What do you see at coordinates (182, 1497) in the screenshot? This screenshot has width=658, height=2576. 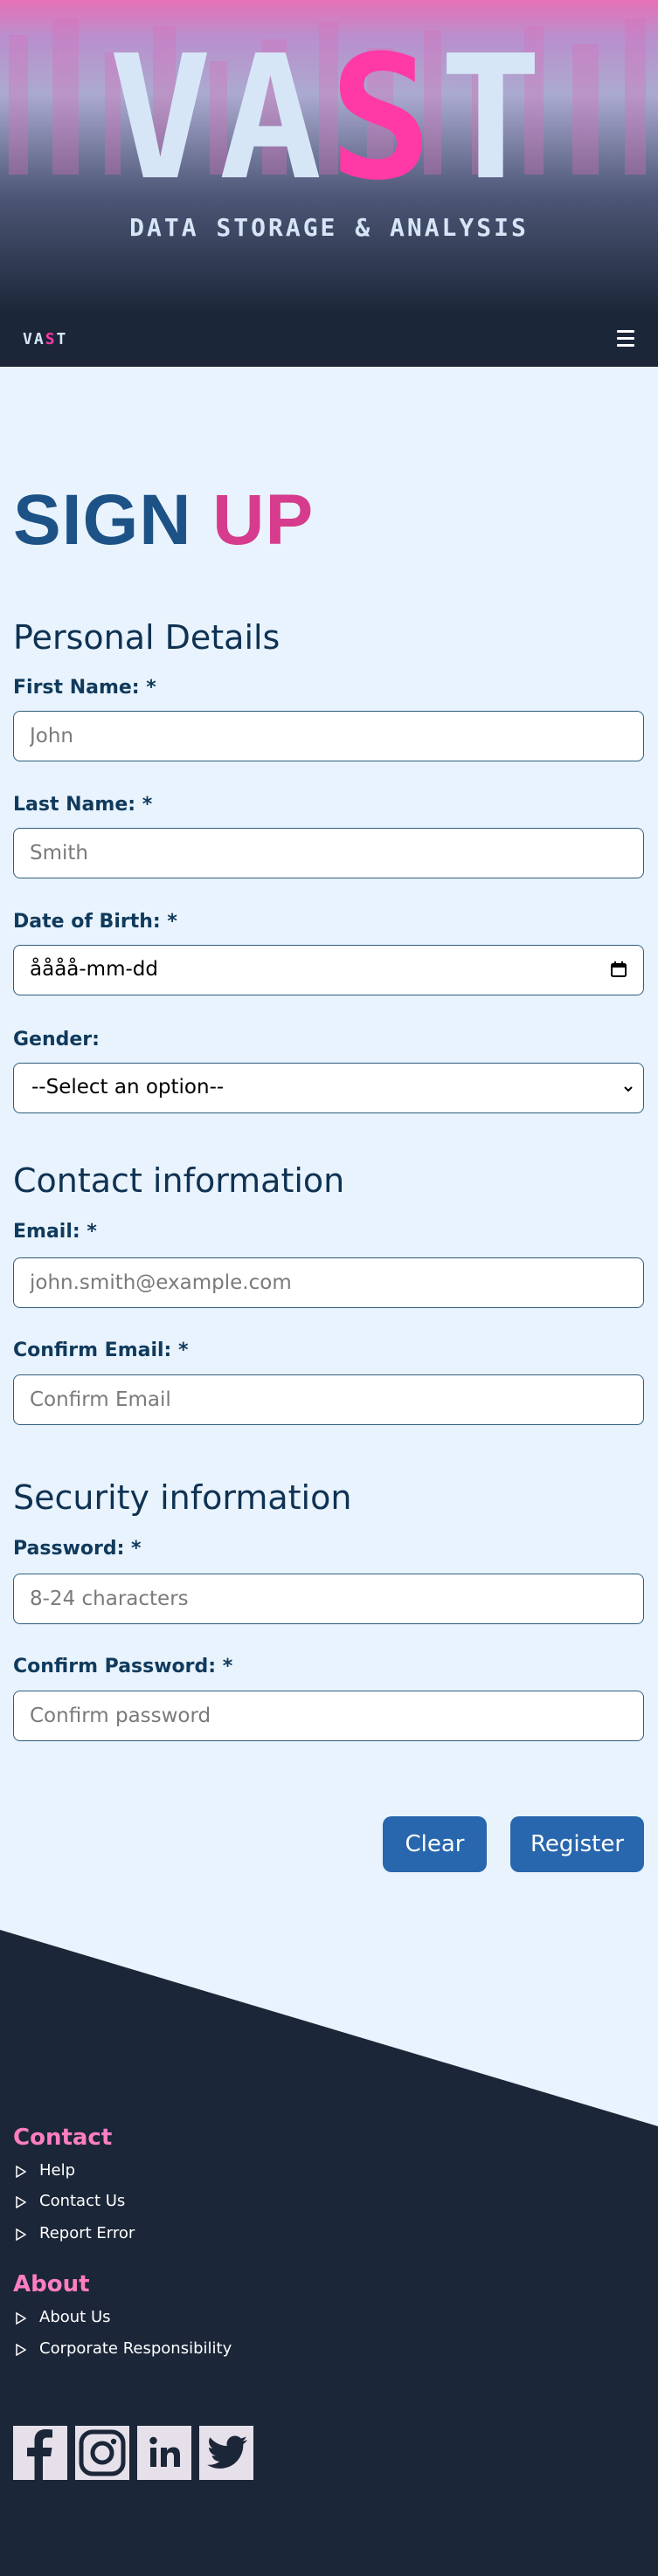 I see `section-heading-security: Security information` at bounding box center [182, 1497].